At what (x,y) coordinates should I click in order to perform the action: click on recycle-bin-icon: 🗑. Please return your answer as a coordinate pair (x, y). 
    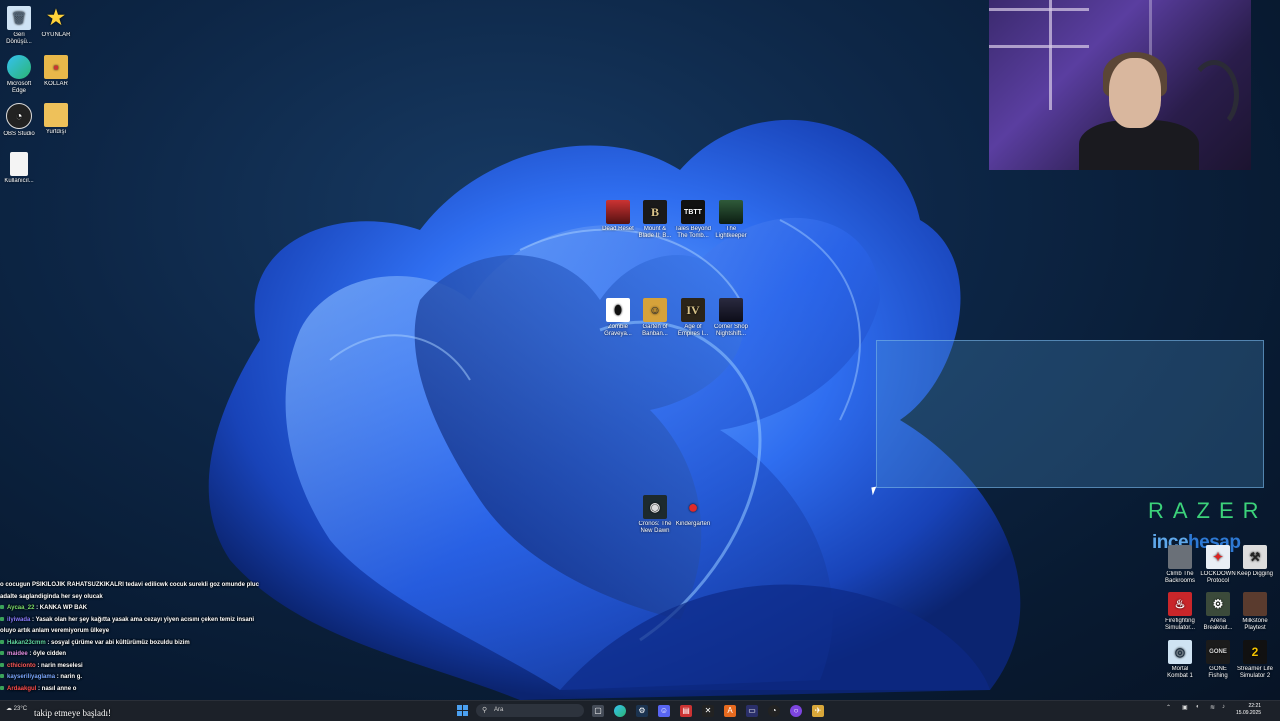
    Looking at the image, I should click on (19, 18).